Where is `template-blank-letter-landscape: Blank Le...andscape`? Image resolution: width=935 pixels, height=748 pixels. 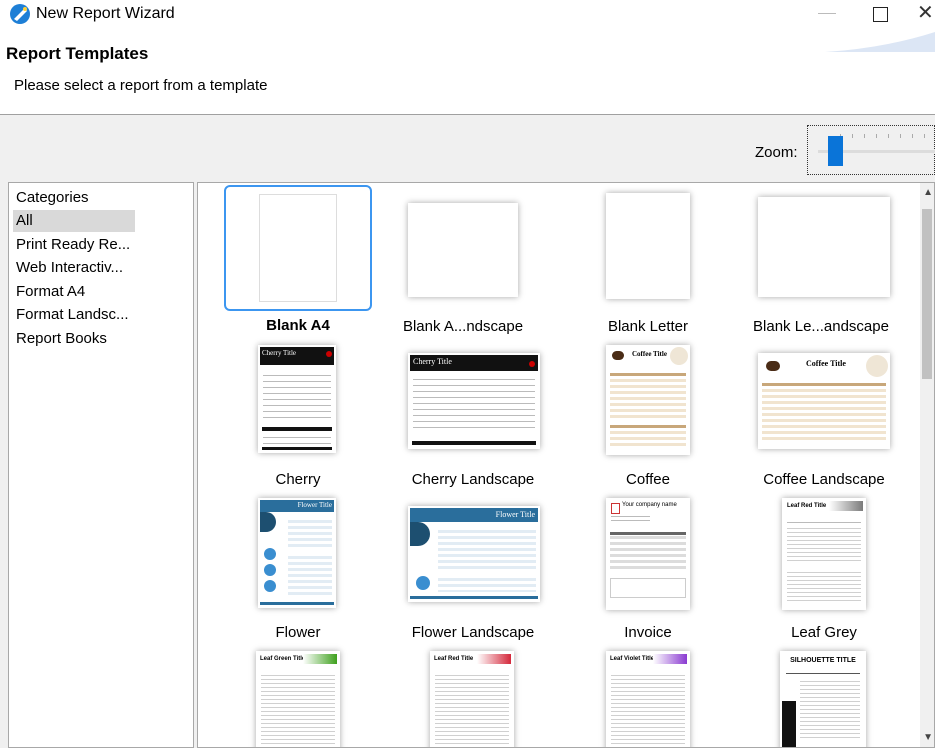
template-blank-letter-landscape: Blank Le...andscape is located at coordinates (833, 259).